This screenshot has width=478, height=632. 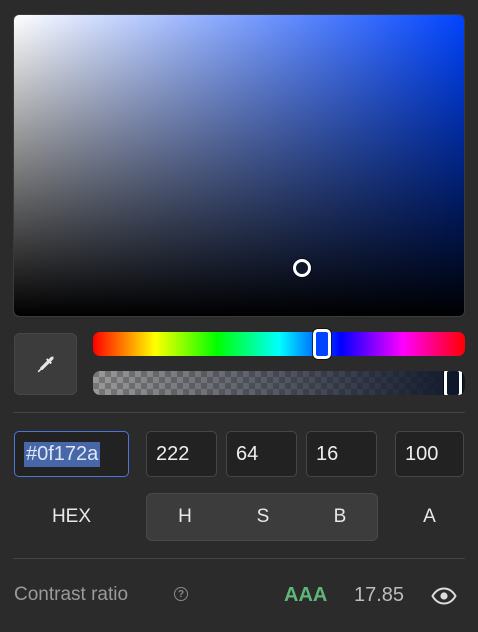 I want to click on contrast-ratio-label: Contrast ratio, so click(x=71, y=594).